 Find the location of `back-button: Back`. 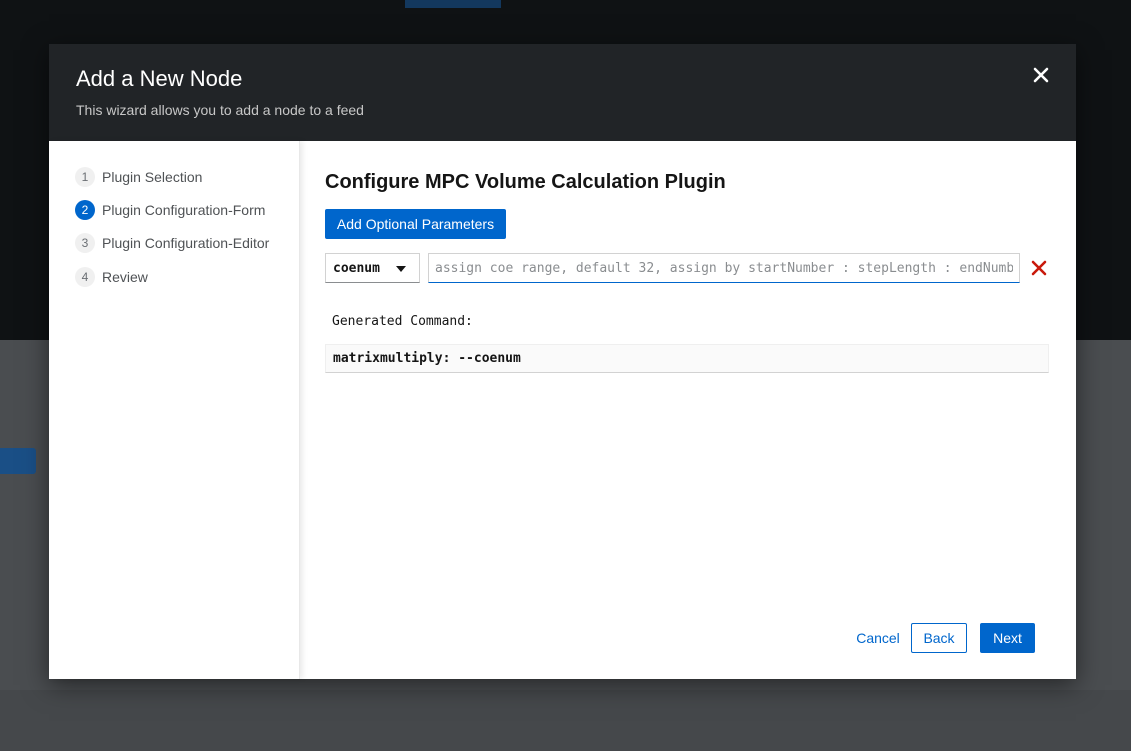

back-button: Back is located at coordinates (939, 638).